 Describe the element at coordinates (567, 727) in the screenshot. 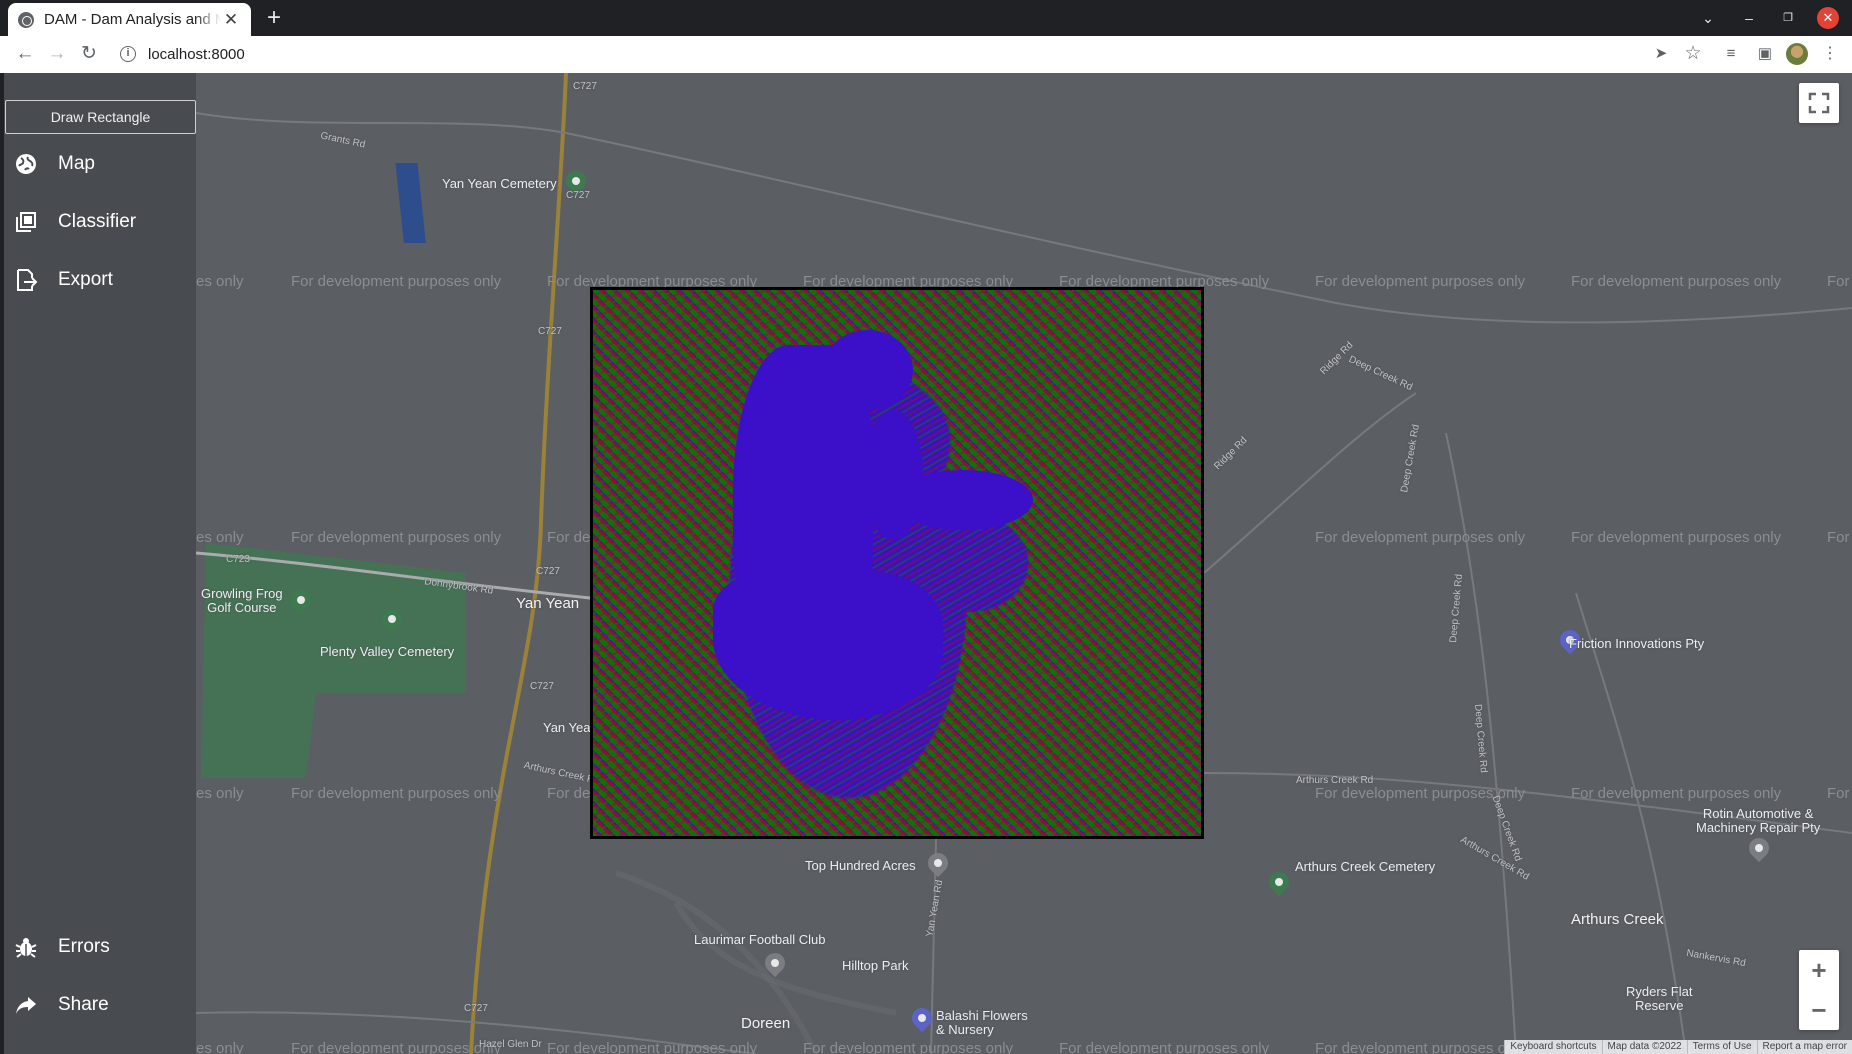

I see `place-label: Yan Yea` at that location.